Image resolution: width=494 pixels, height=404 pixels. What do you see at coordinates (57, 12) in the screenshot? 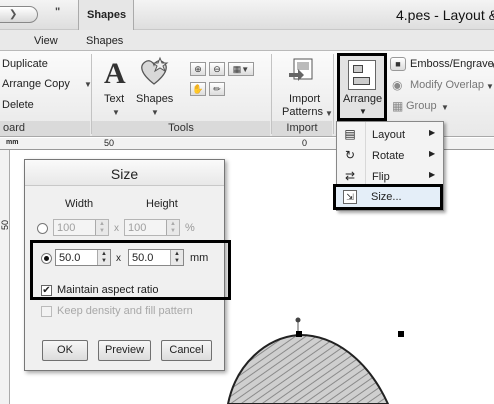
I see `qat-customize-icon: "` at bounding box center [57, 12].